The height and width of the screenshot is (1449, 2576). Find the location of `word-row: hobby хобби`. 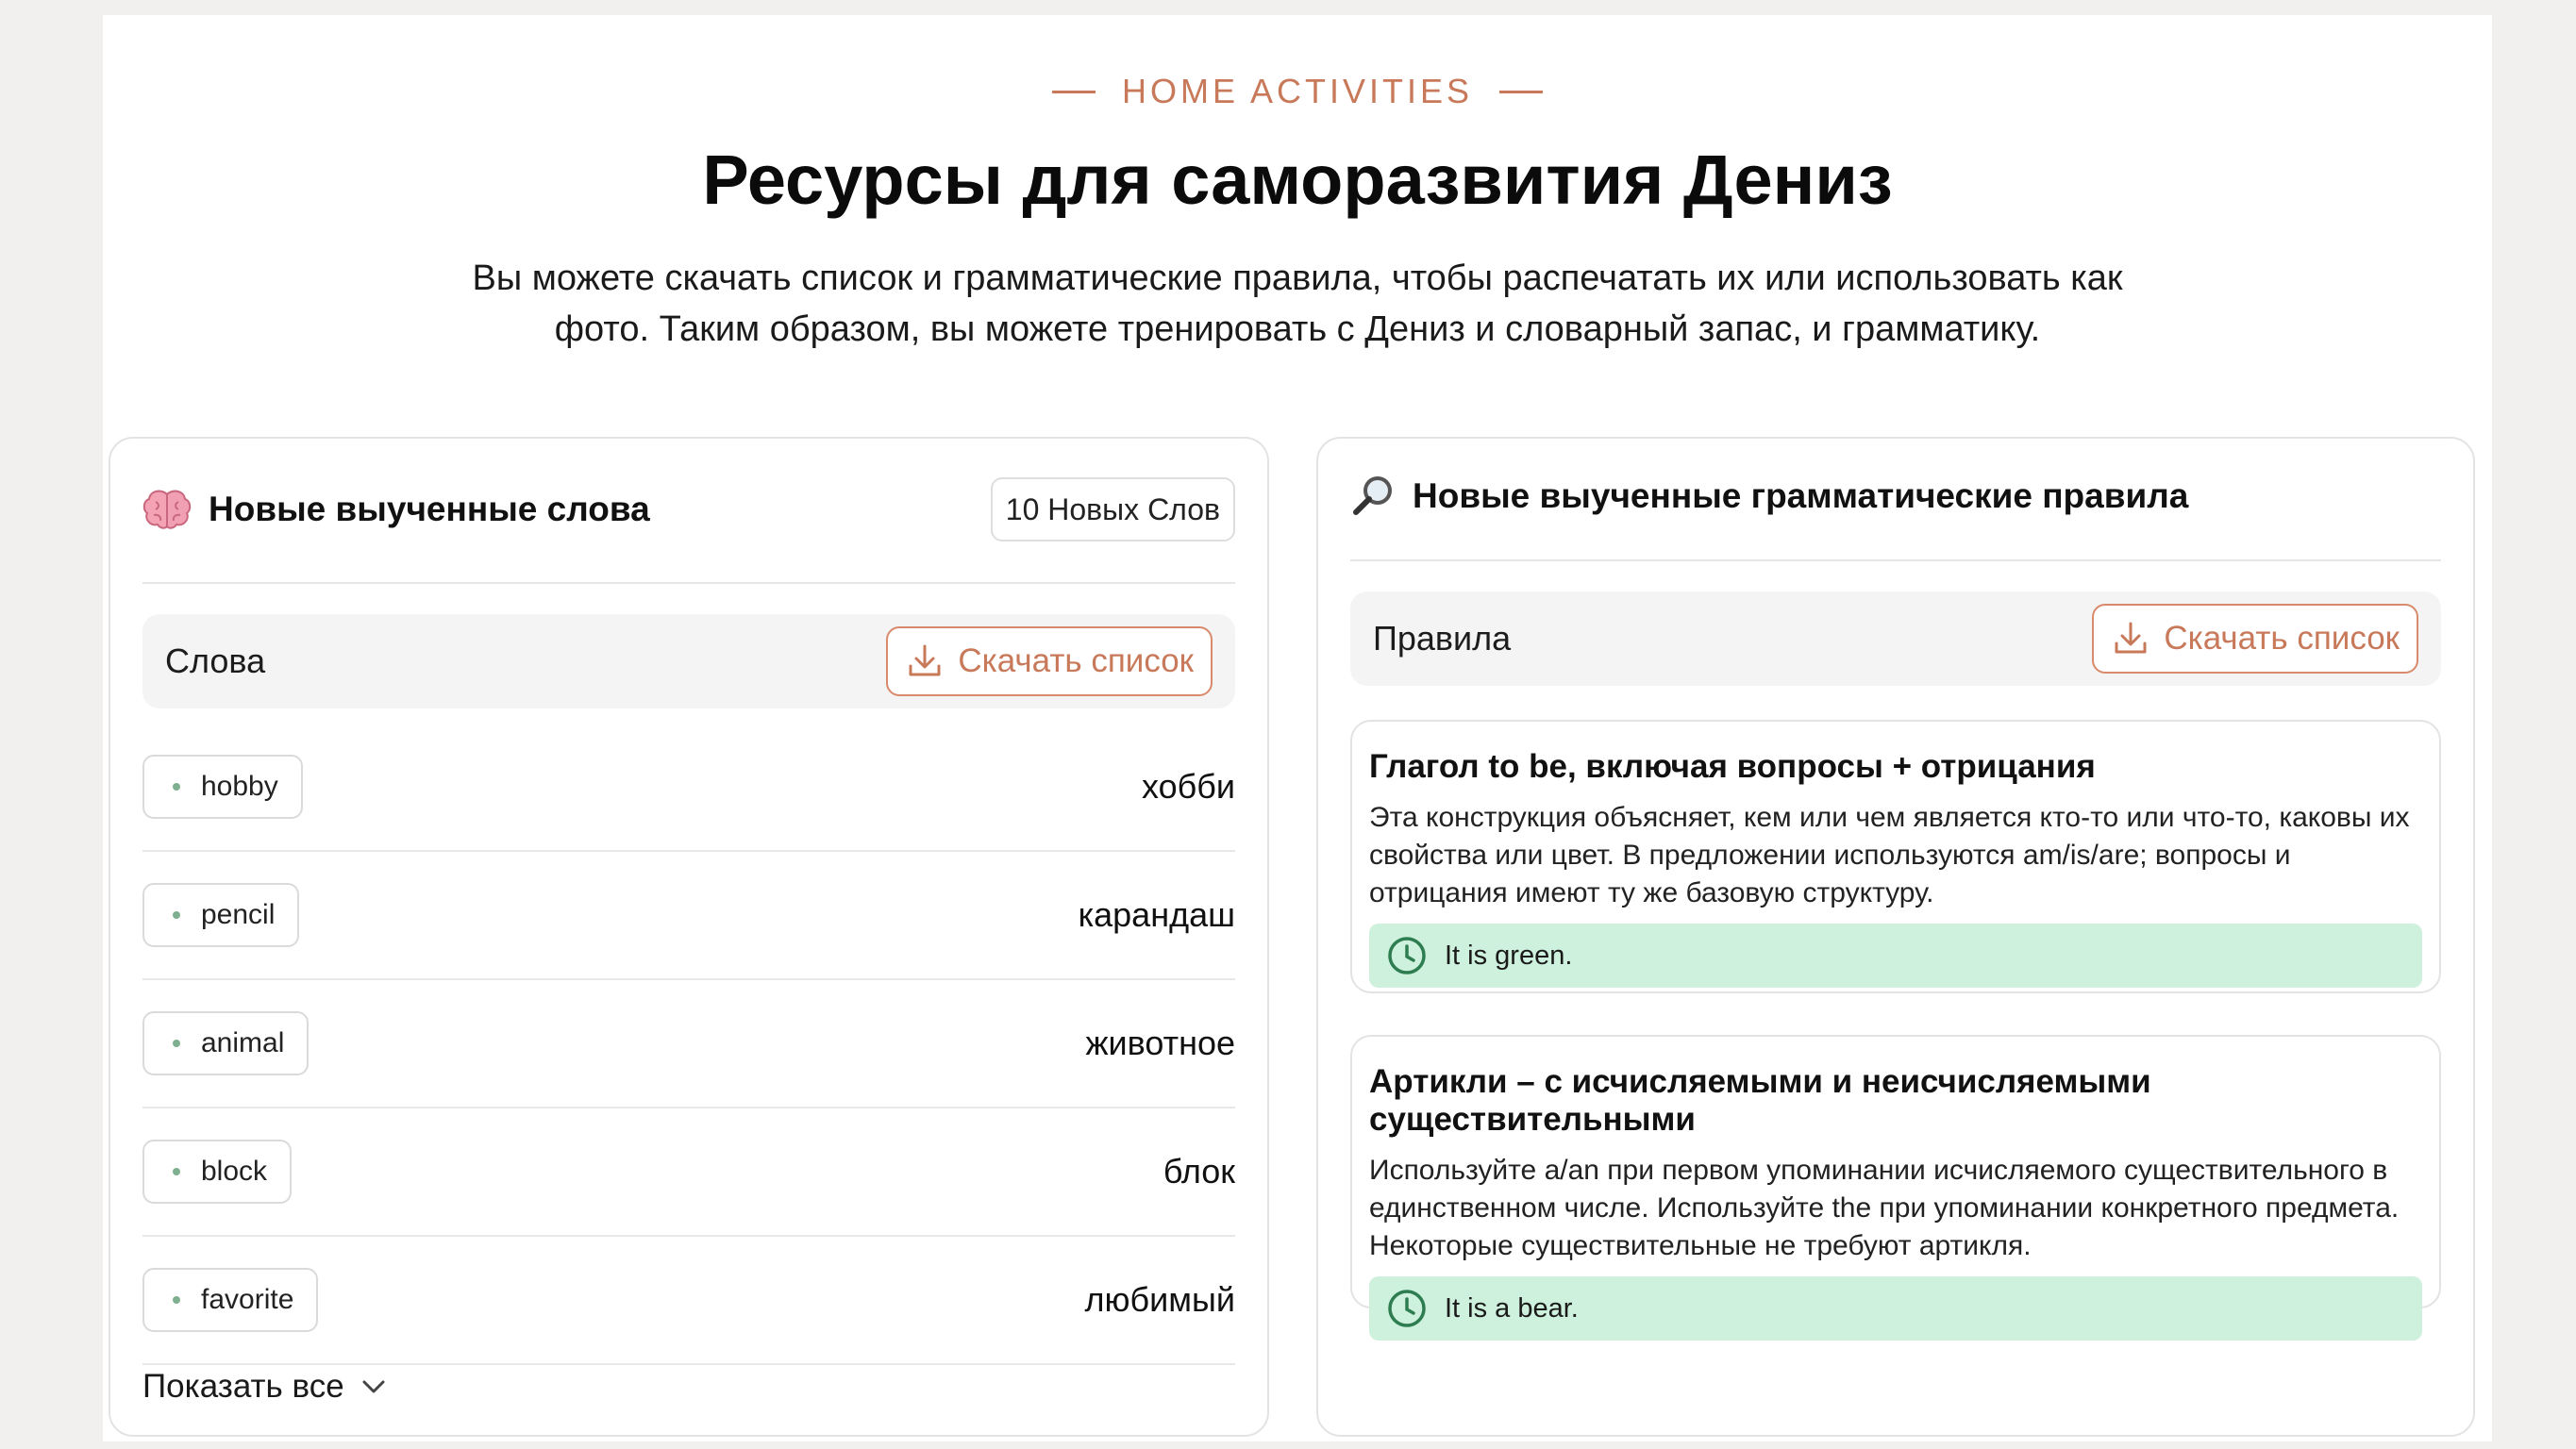

word-row: hobby хобби is located at coordinates (688, 788).